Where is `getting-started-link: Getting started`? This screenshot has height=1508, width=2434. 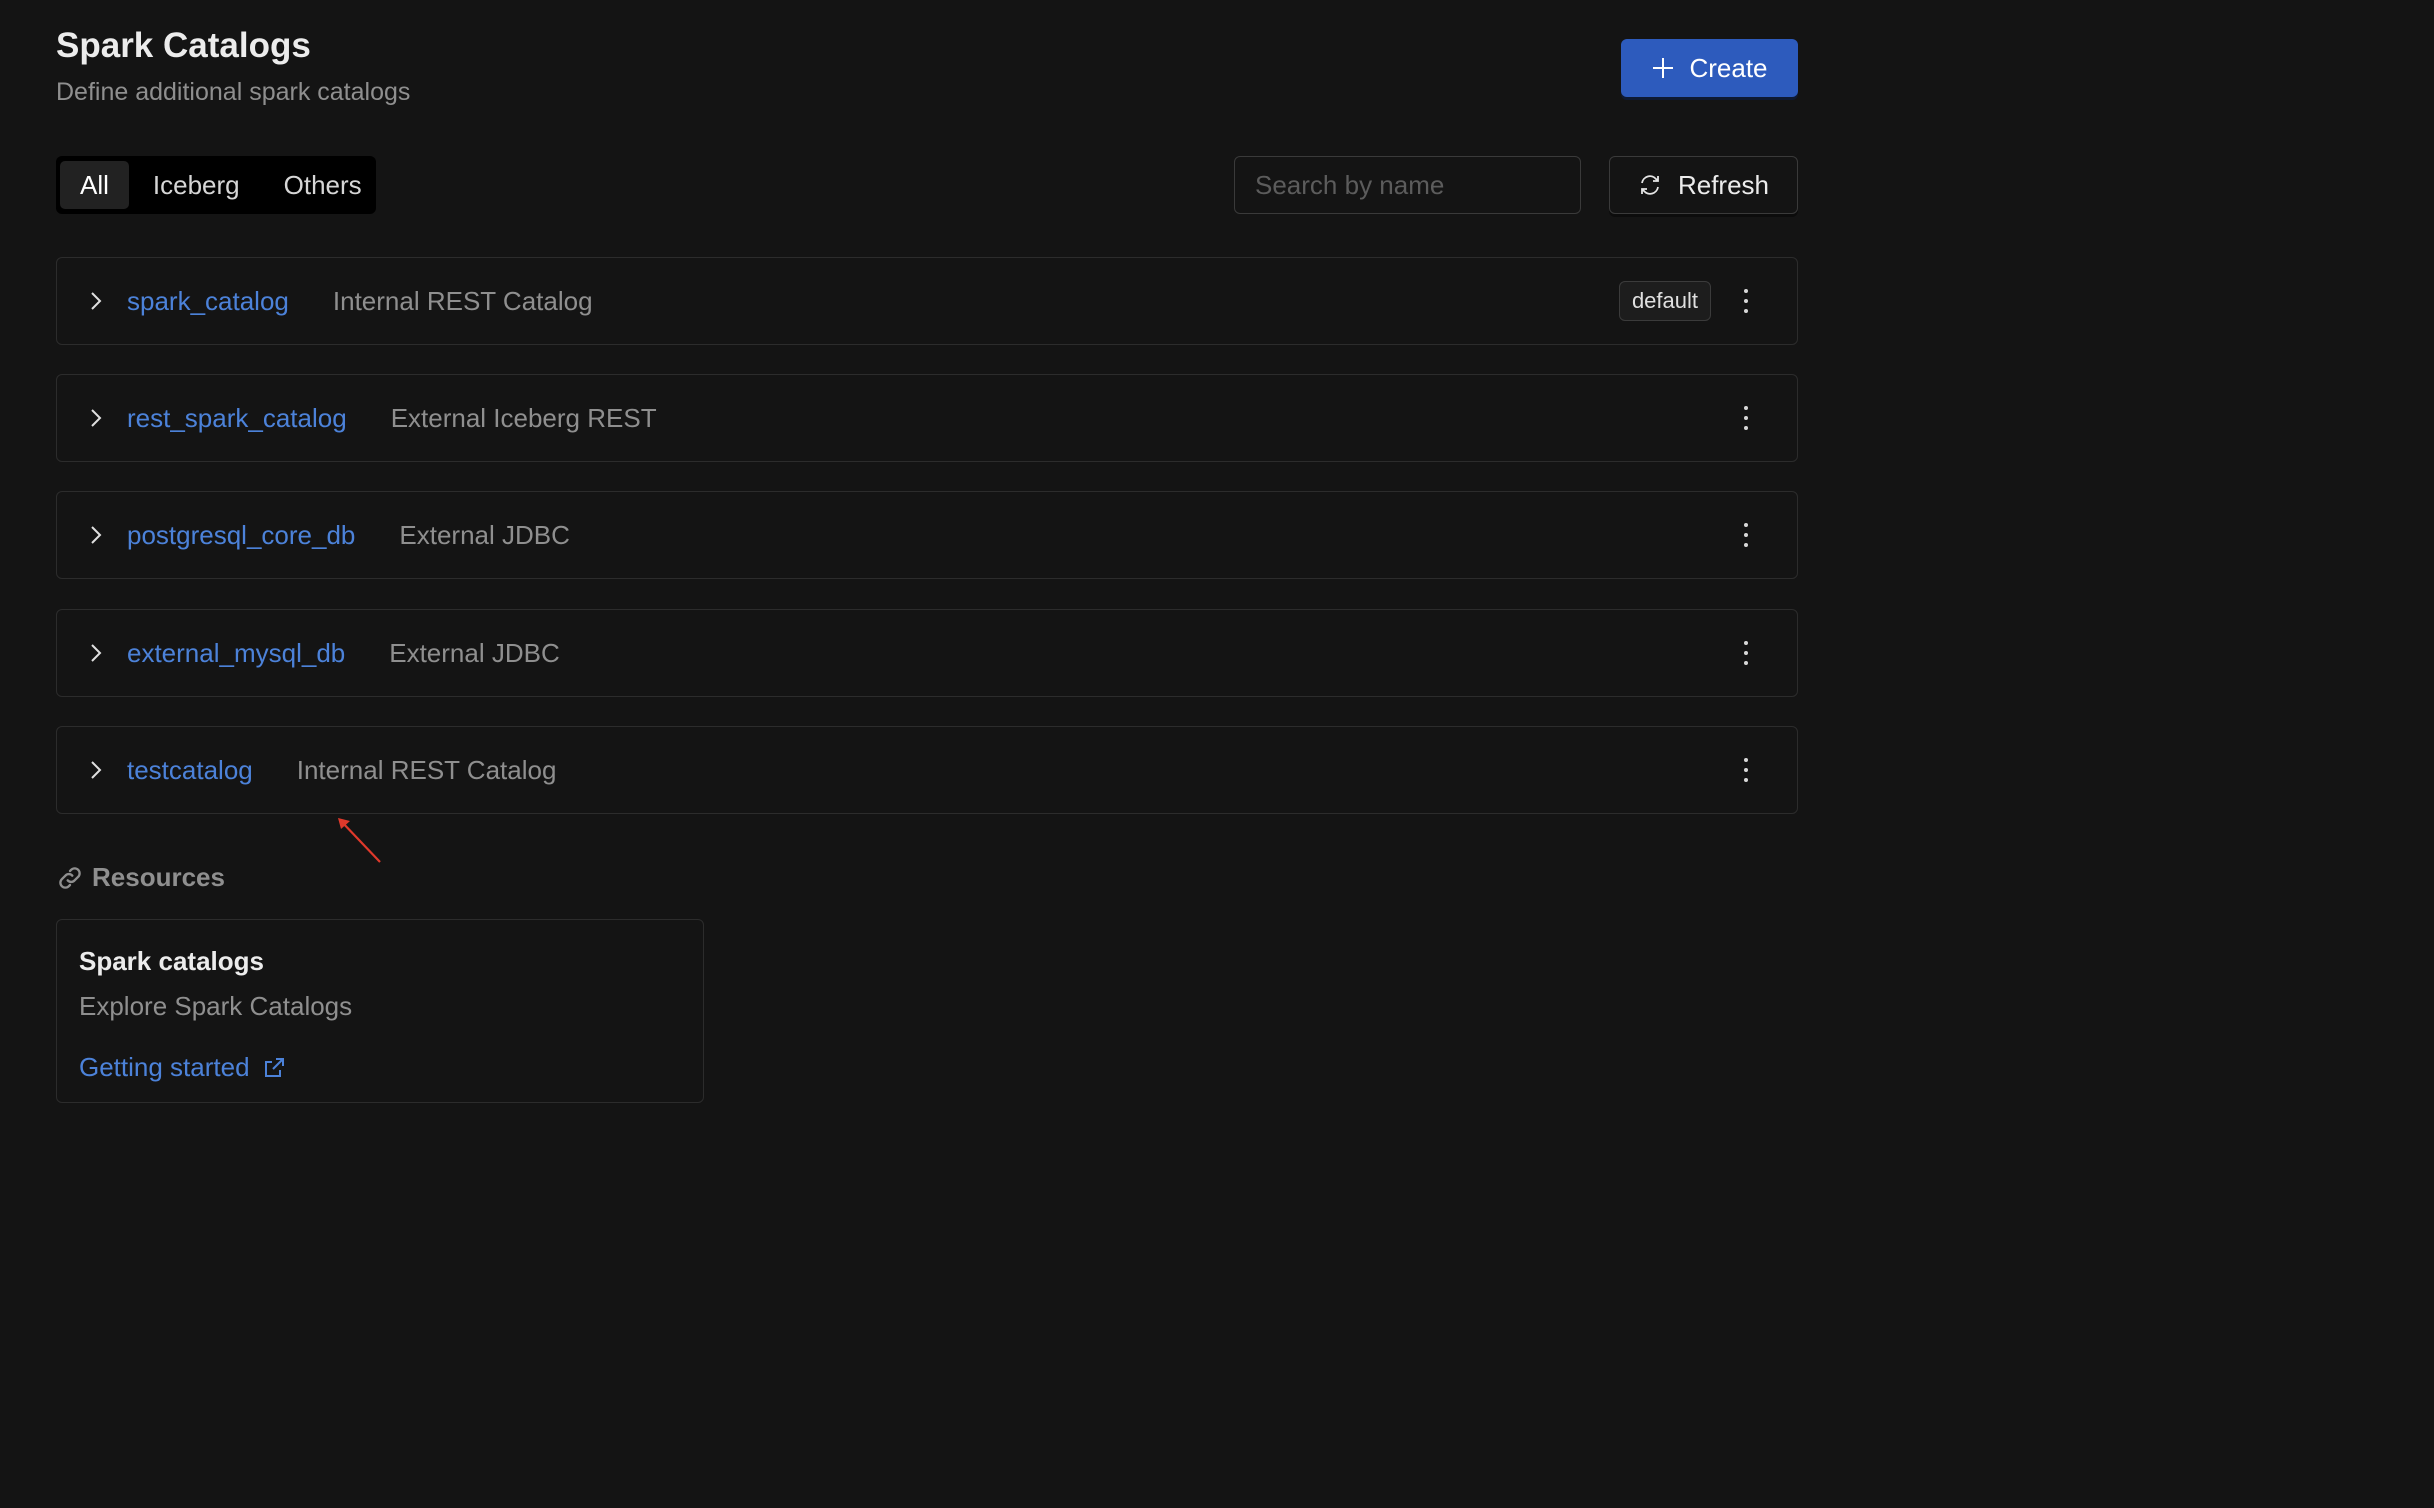 getting-started-link: Getting started is located at coordinates (182, 1067).